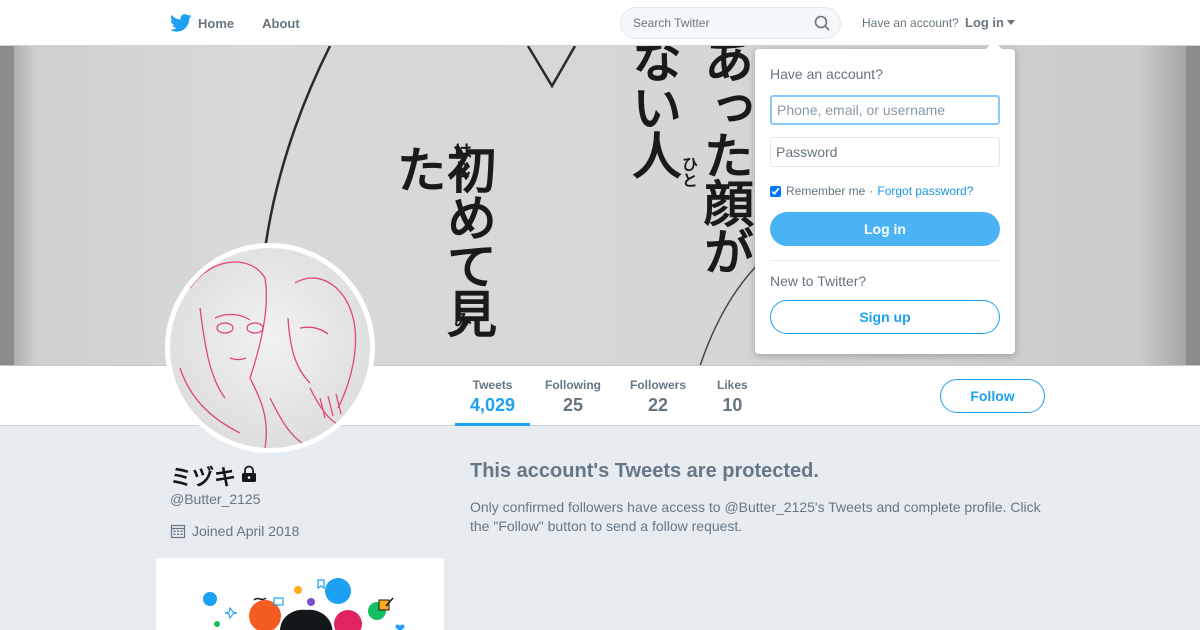 The height and width of the screenshot is (630, 1200). I want to click on follow-button: Follow, so click(992, 396).